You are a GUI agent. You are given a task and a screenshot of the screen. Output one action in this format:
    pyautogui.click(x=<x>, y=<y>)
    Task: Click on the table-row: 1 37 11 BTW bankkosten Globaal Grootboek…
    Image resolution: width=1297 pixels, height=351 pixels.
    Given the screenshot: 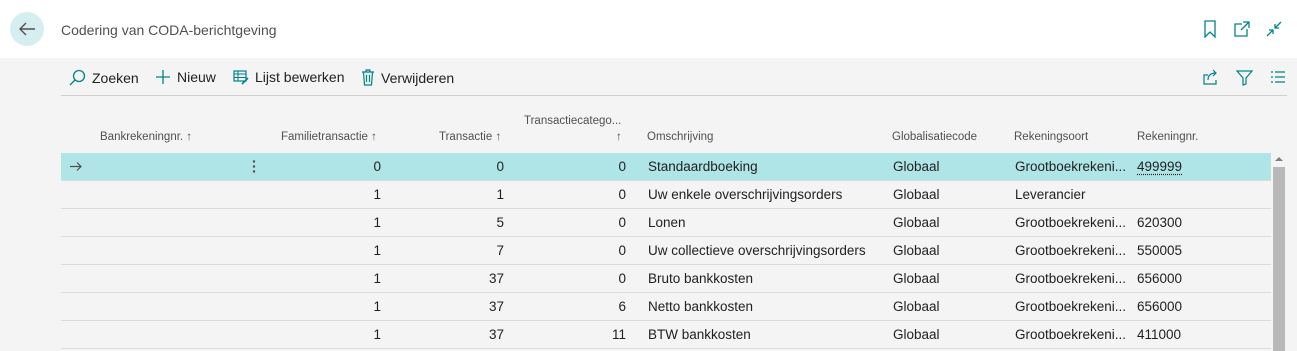 What is the action you would take?
    pyautogui.click(x=666, y=335)
    